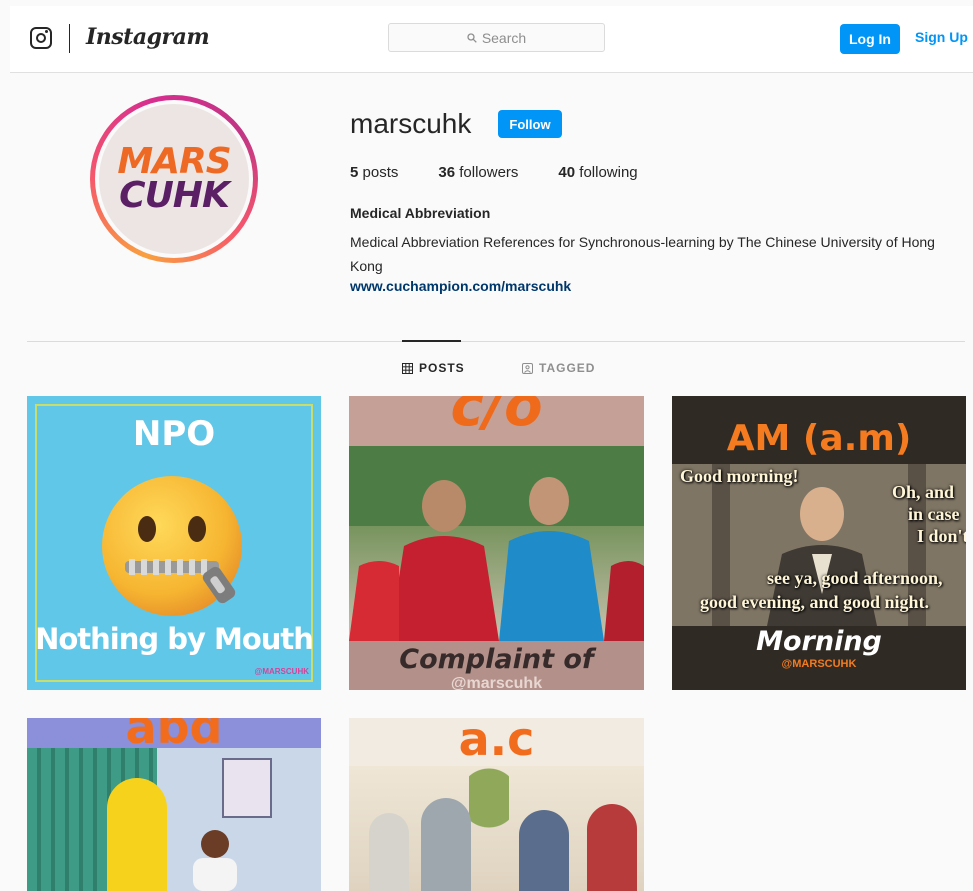  What do you see at coordinates (148, 37) in the screenshot?
I see `instagram-wordmark-logo: Instagram` at bounding box center [148, 37].